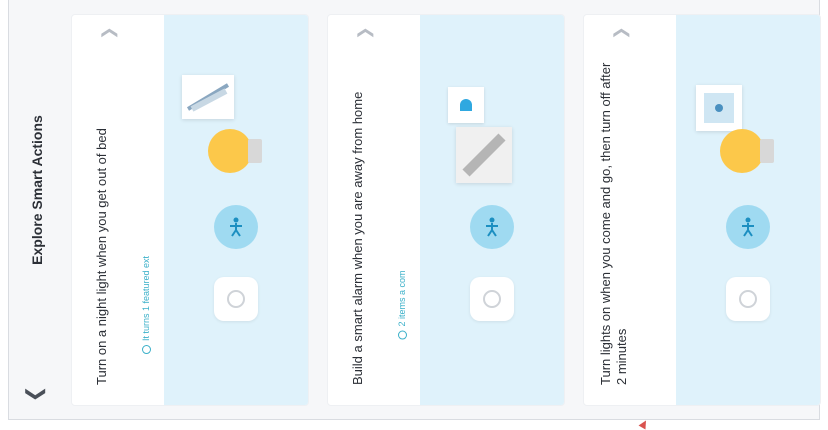  Describe the element at coordinates (208, 97) in the screenshot. I see `bed-photo-icon` at that location.